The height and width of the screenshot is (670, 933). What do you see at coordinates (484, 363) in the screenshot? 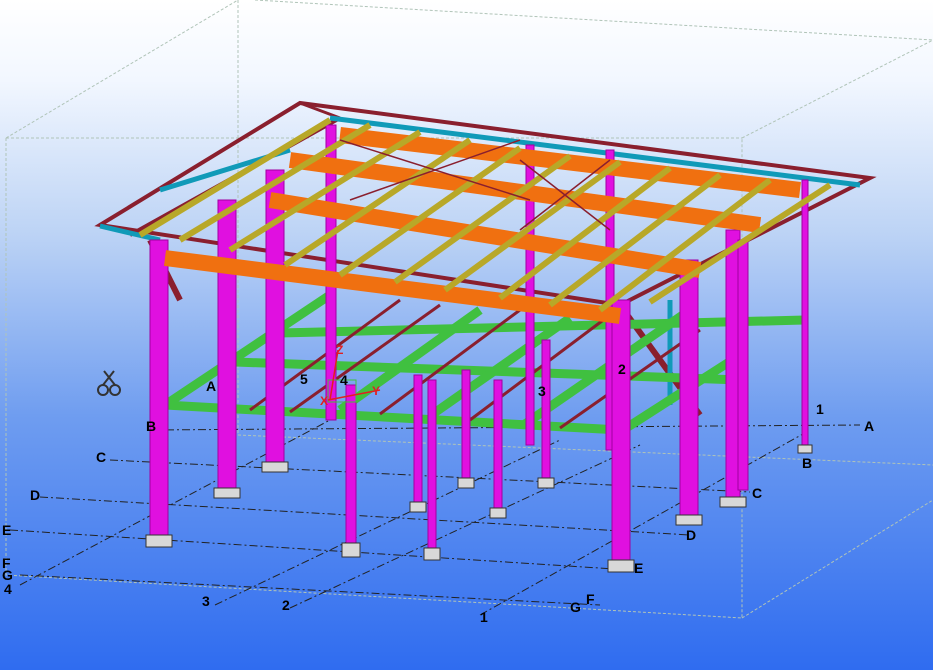
I see `floor-beams` at bounding box center [484, 363].